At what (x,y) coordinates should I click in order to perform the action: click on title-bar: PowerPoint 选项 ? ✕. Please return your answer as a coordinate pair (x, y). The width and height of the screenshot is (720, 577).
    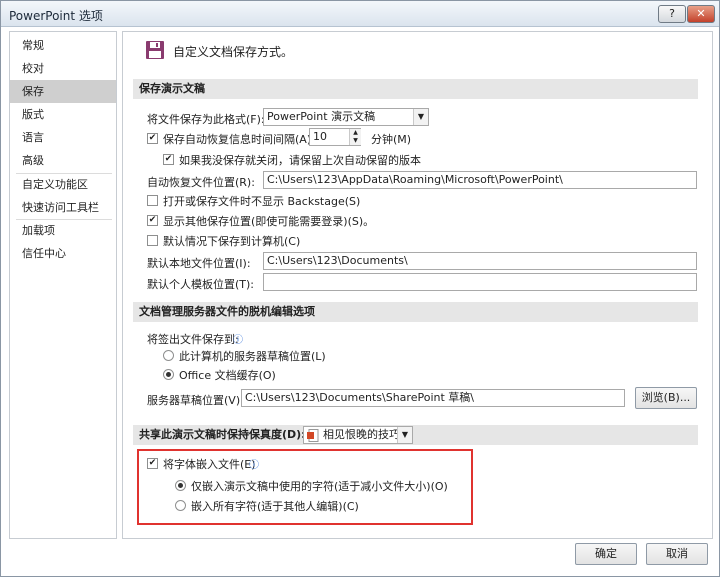
    Looking at the image, I should click on (360, 14).